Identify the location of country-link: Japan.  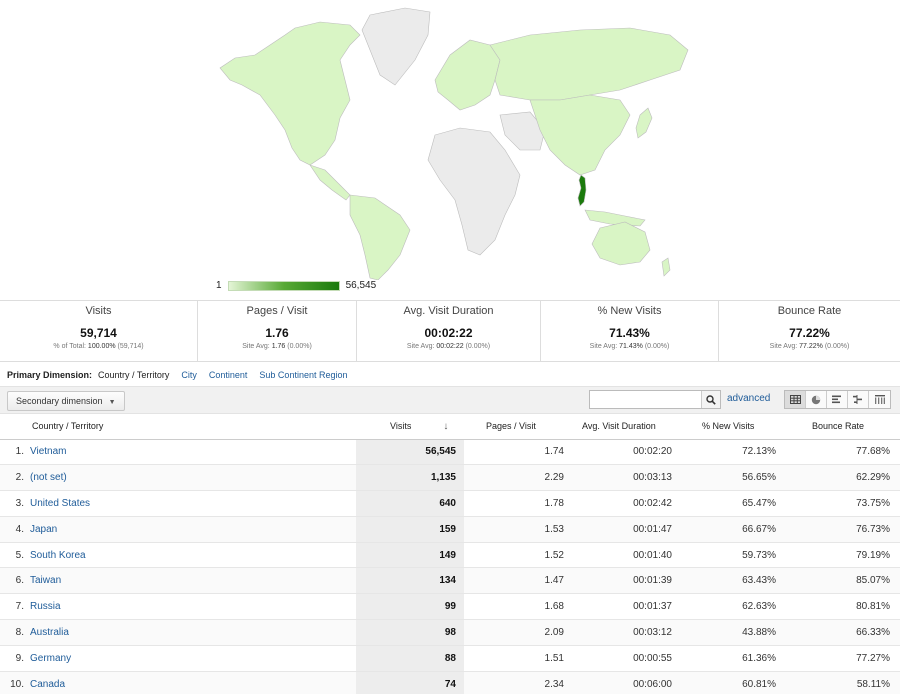
(43, 529).